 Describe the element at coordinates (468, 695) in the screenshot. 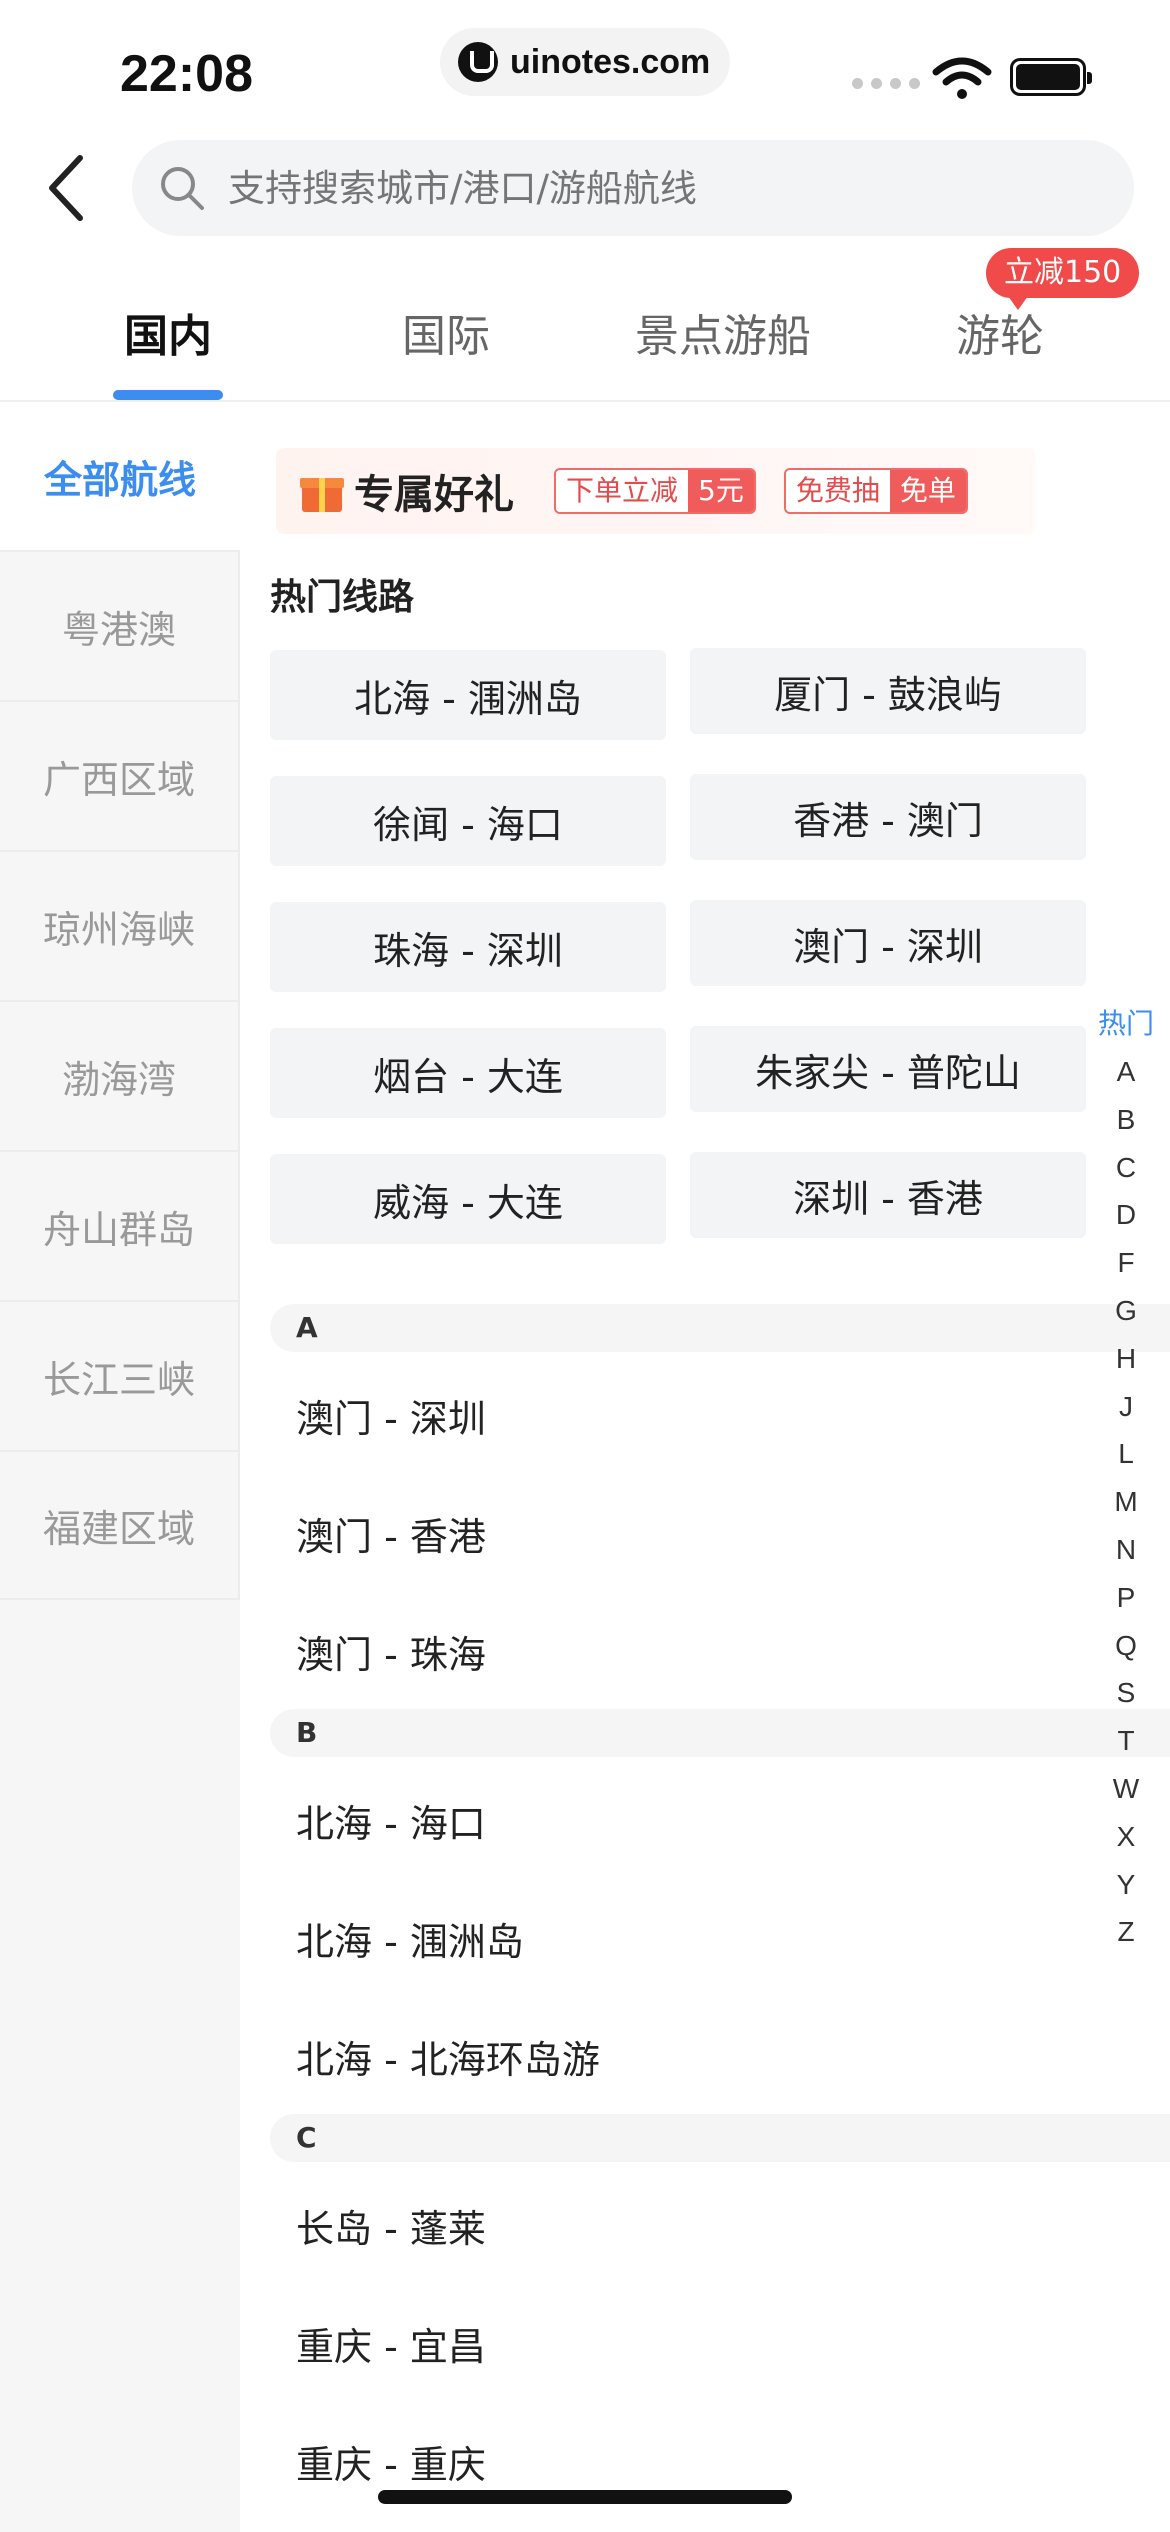

I see `hot-route-button: 北海 - 涠洲岛` at that location.